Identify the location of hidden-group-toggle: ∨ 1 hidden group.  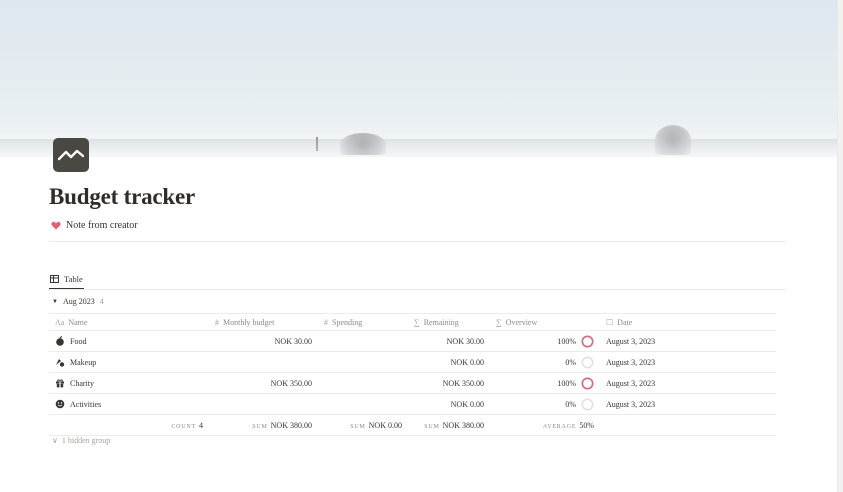
(81, 440).